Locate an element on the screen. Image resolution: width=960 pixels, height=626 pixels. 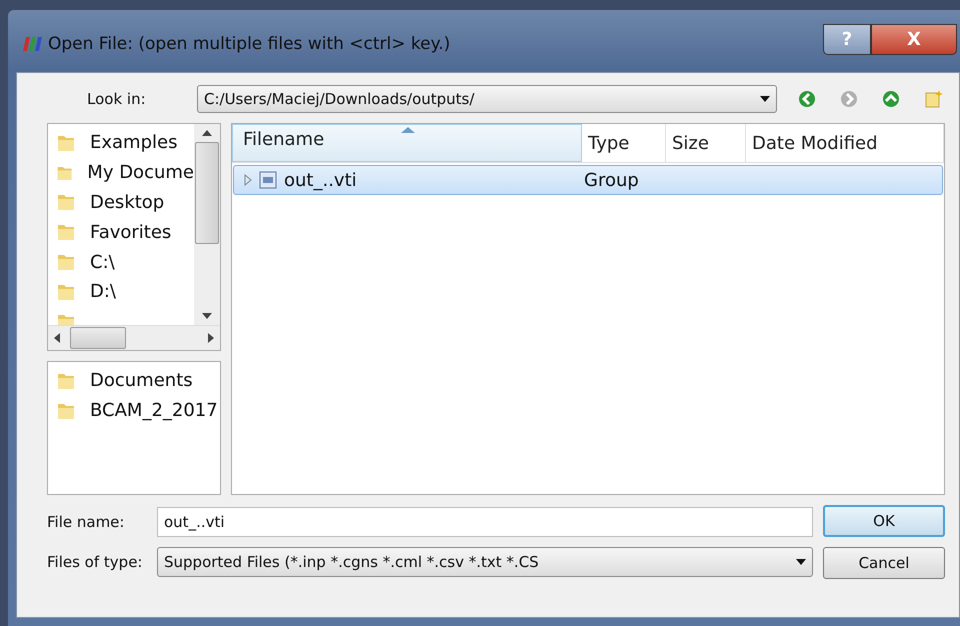
recent-item: Documents is located at coordinates (134, 381).